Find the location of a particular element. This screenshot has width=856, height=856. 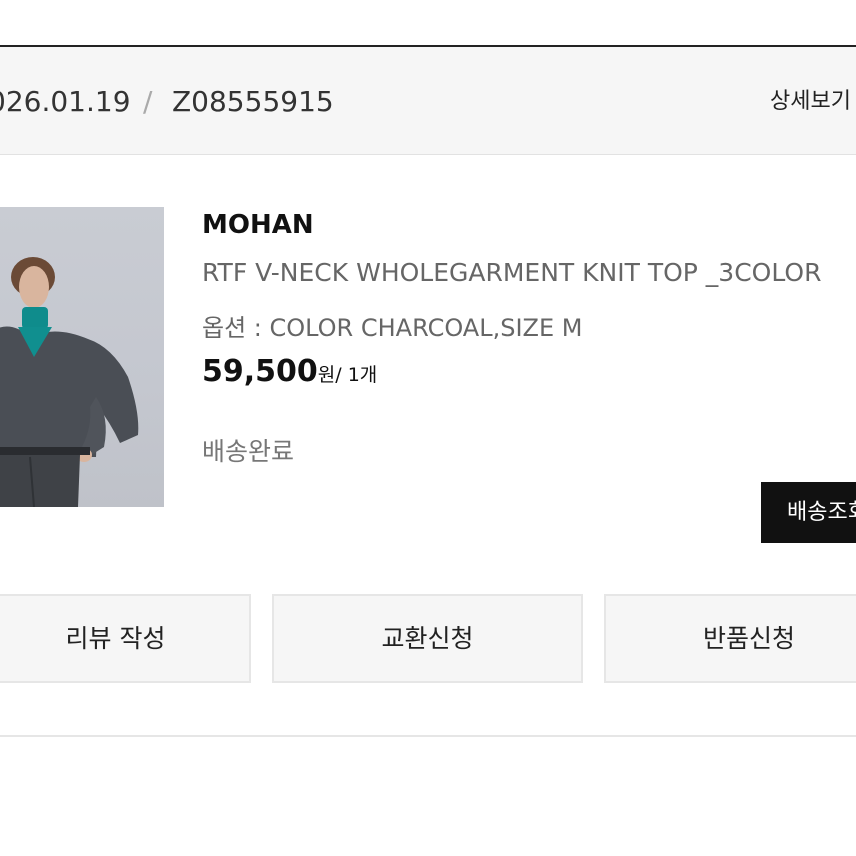

product-name: RTF V-NECK WHOLEGARMENT KNIT TOP _3COLOR is located at coordinates (511, 272).